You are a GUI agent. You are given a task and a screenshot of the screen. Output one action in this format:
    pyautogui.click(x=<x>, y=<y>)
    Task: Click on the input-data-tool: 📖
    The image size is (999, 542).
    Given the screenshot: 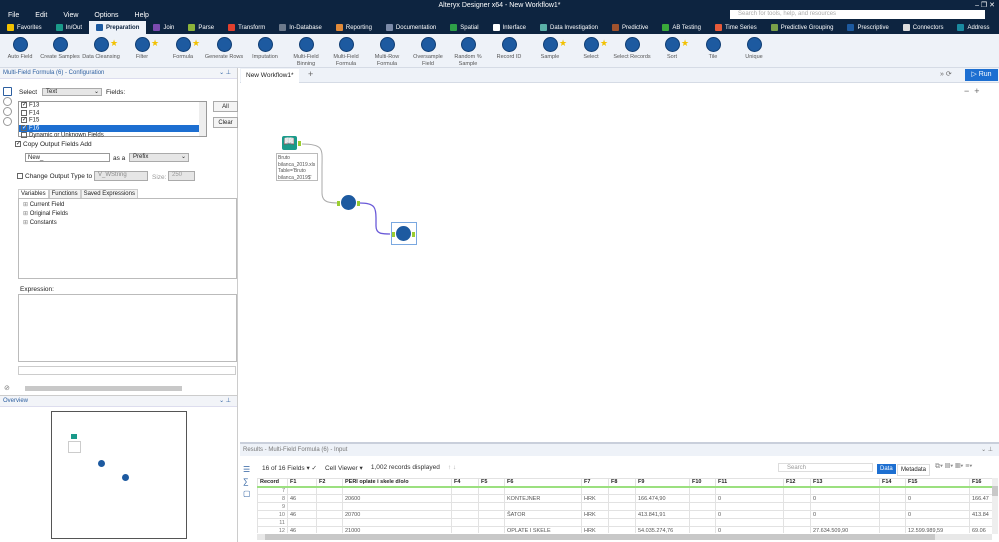 What is the action you would take?
    pyautogui.click(x=289, y=143)
    